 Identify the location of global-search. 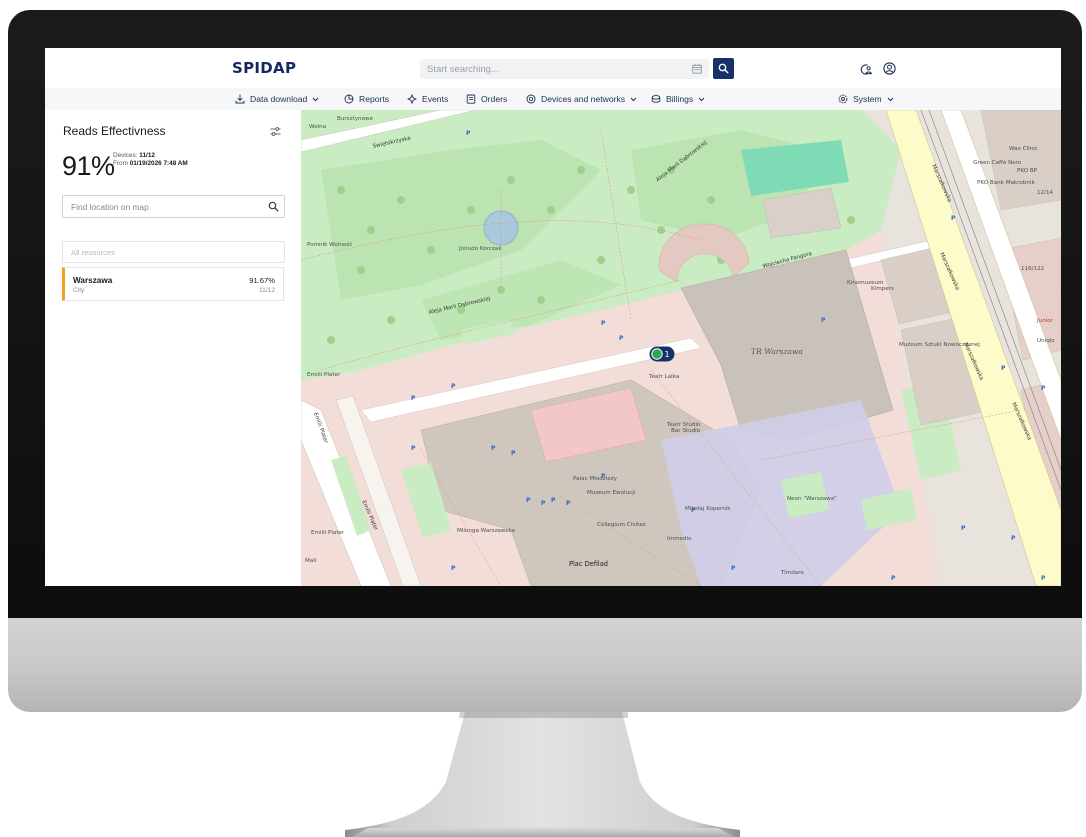
(564, 69).